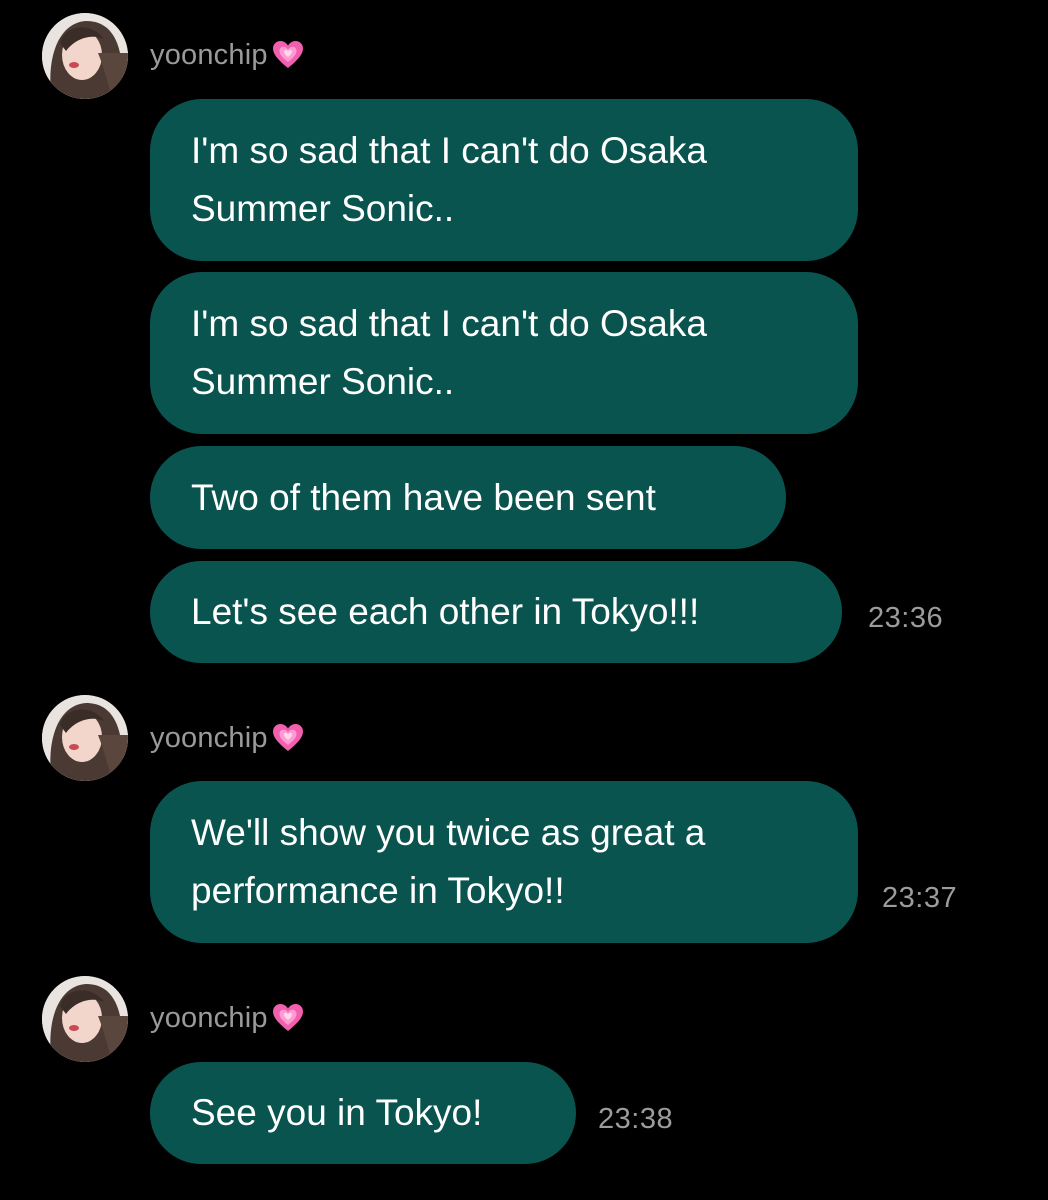 The height and width of the screenshot is (1200, 1048). What do you see at coordinates (423, 497) in the screenshot?
I see `message-text: Two of them have been sent` at bounding box center [423, 497].